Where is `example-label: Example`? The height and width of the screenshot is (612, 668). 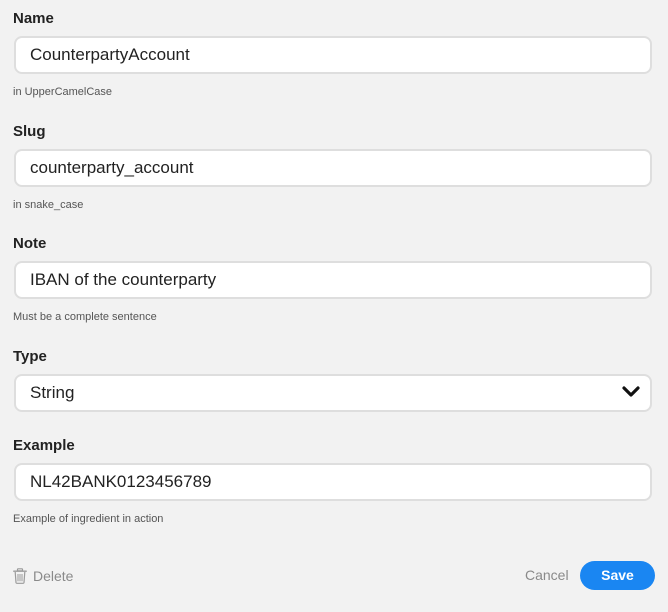 example-label: Example is located at coordinates (44, 445).